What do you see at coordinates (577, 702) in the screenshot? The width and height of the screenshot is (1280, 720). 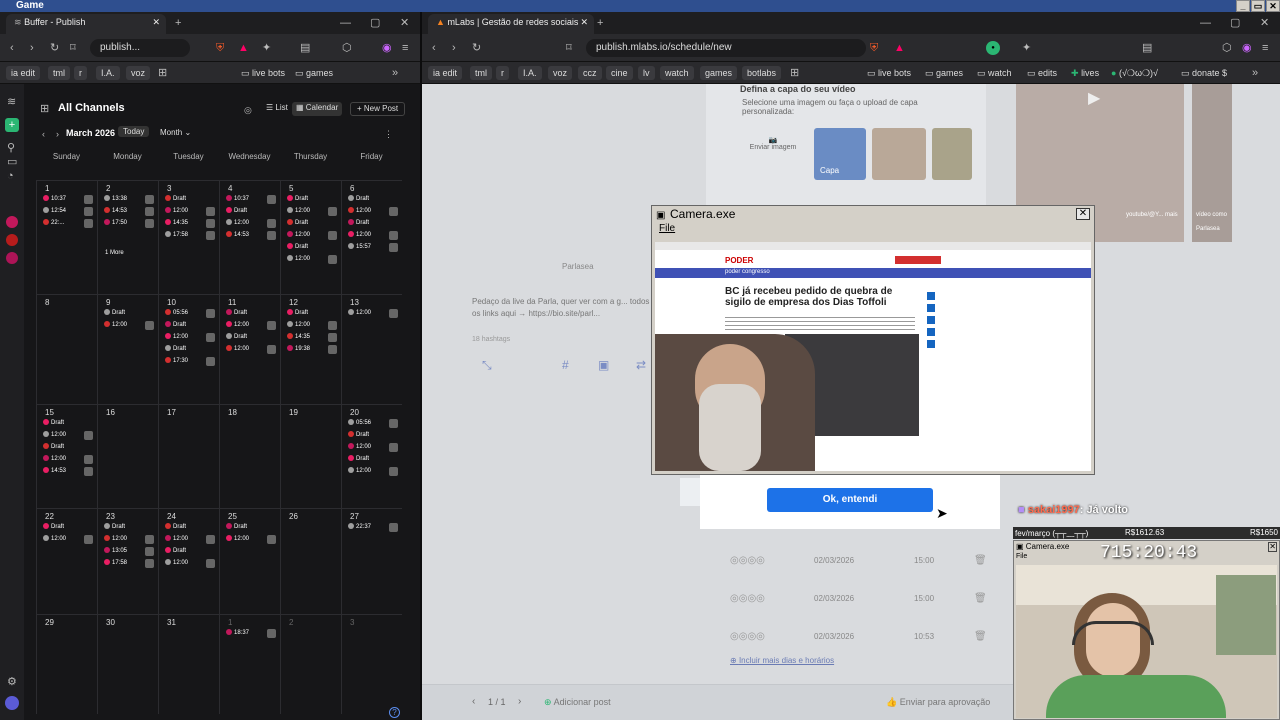 I see `add-post-button: ⊕ Adicionar post` at bounding box center [577, 702].